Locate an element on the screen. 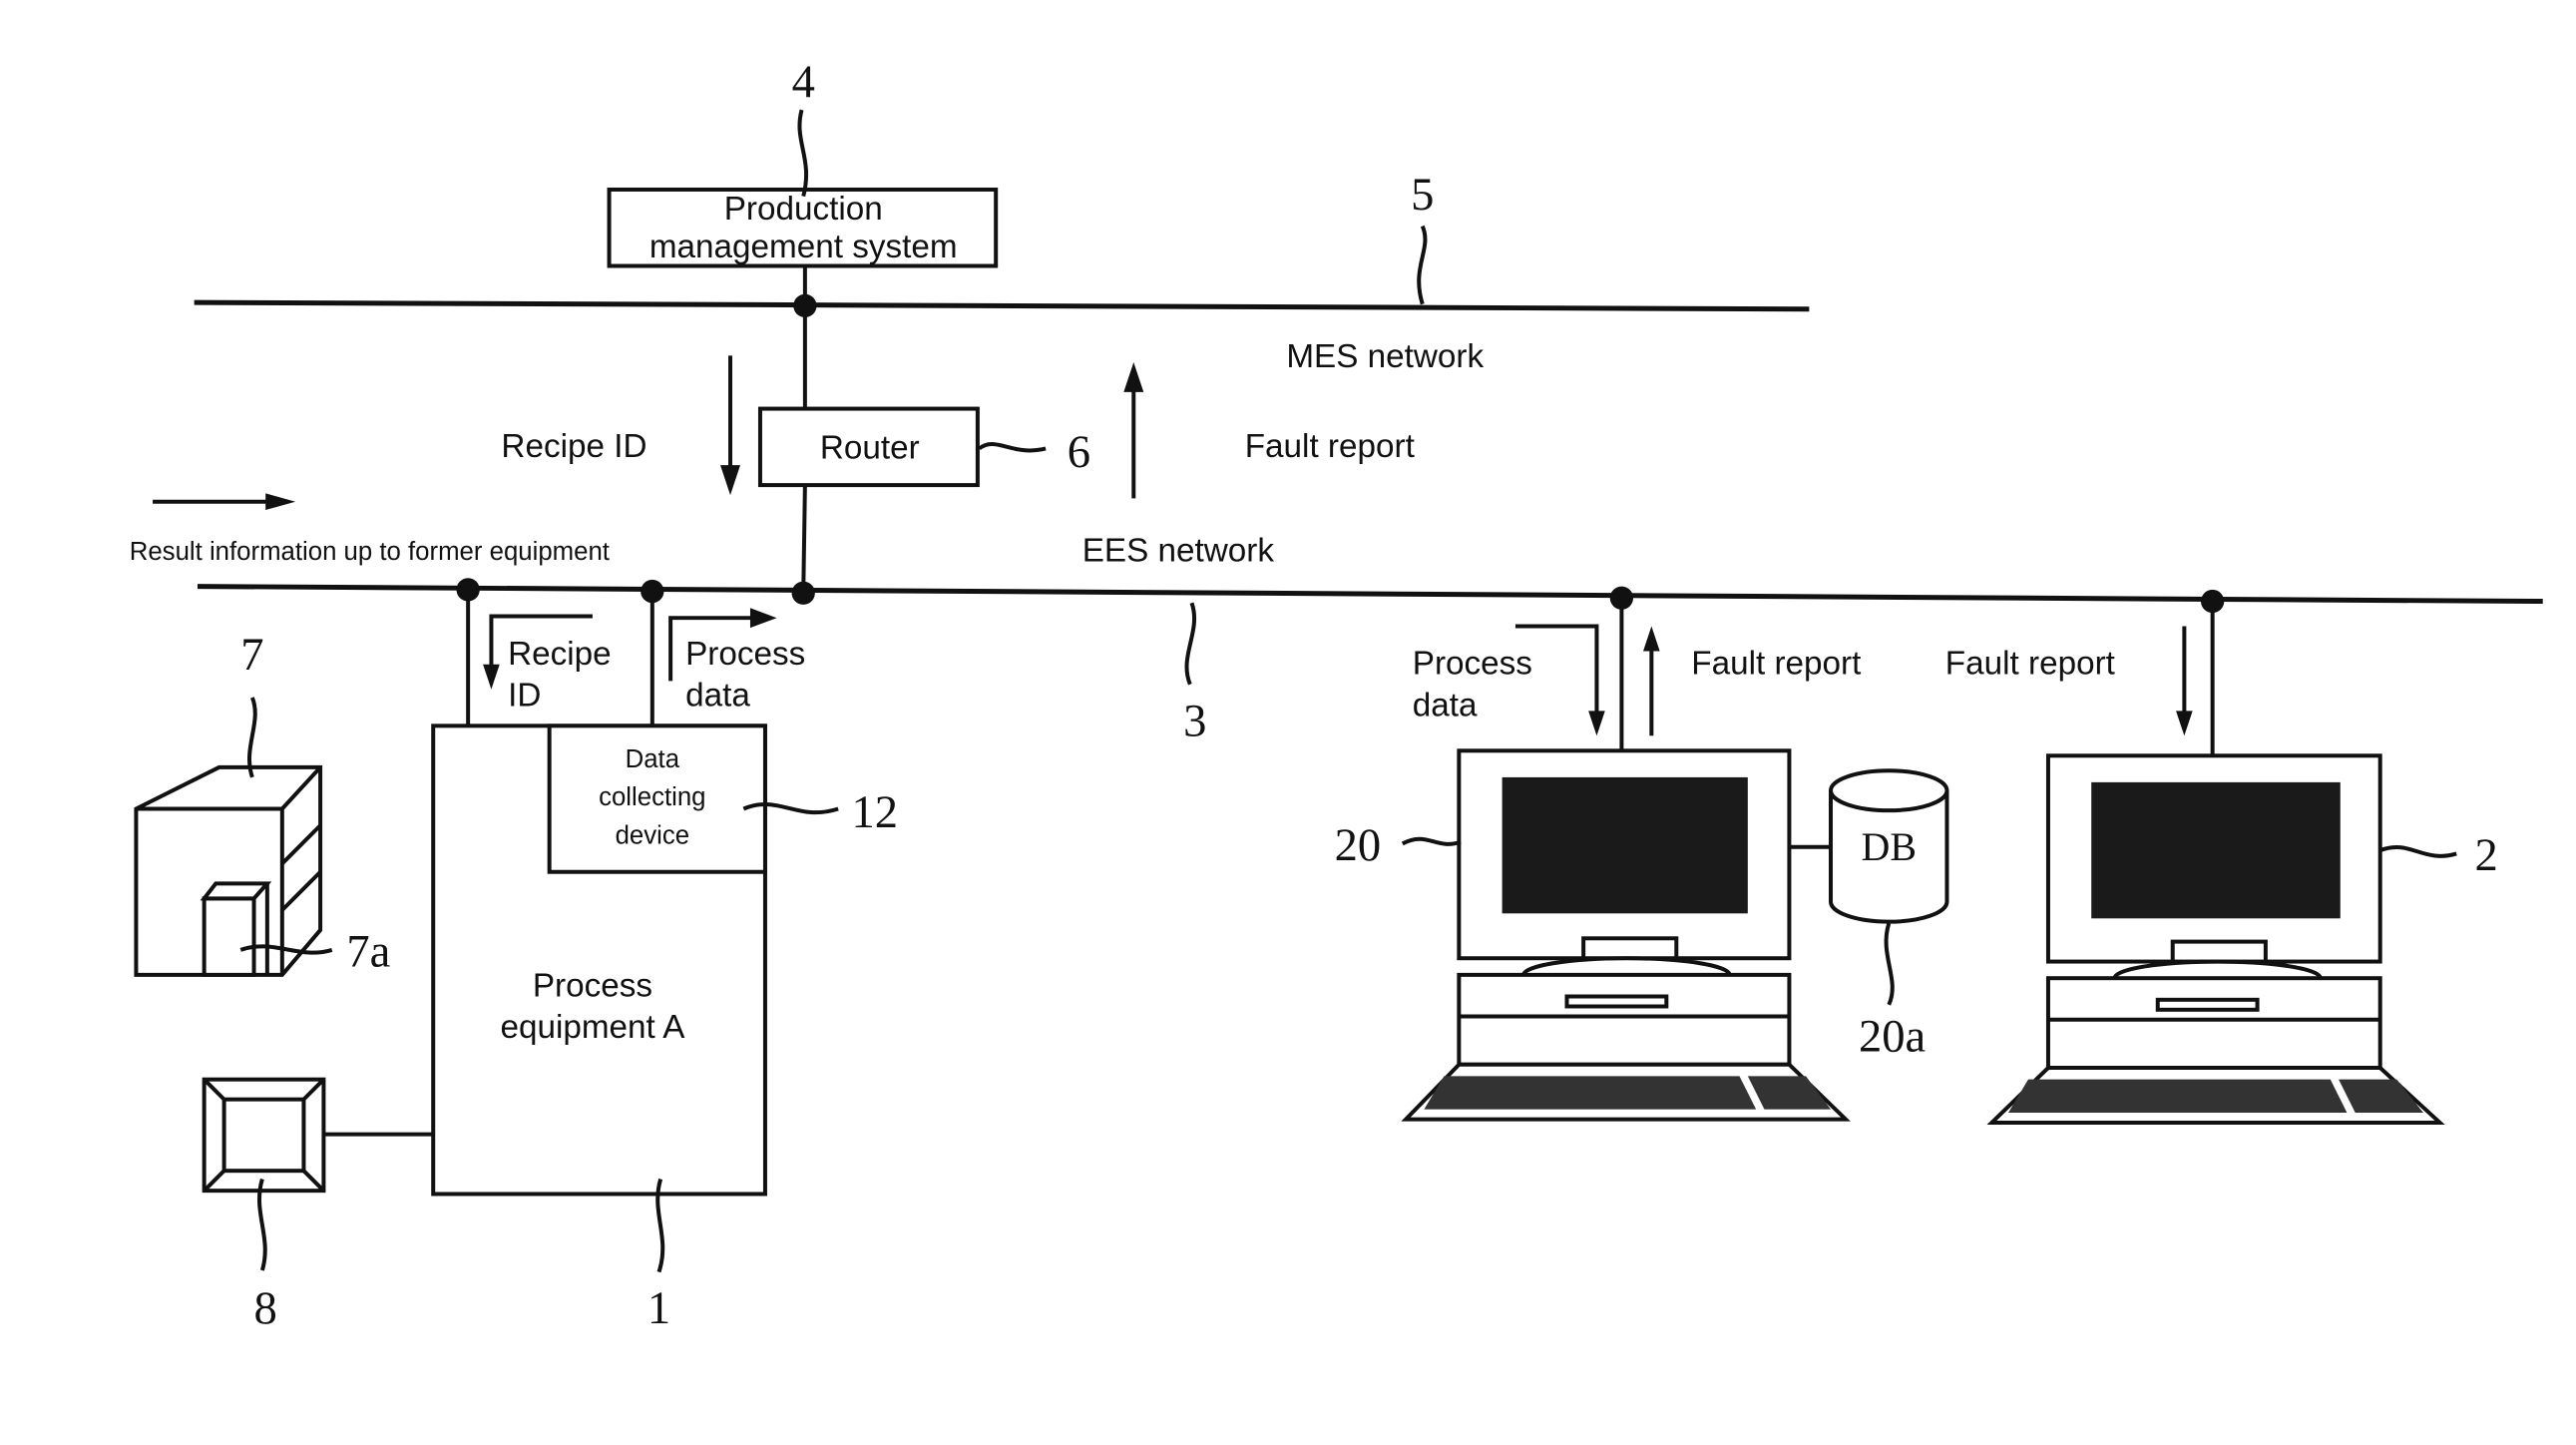 The height and width of the screenshot is (1445, 2576). terminal is located at coordinates (264, 1136).